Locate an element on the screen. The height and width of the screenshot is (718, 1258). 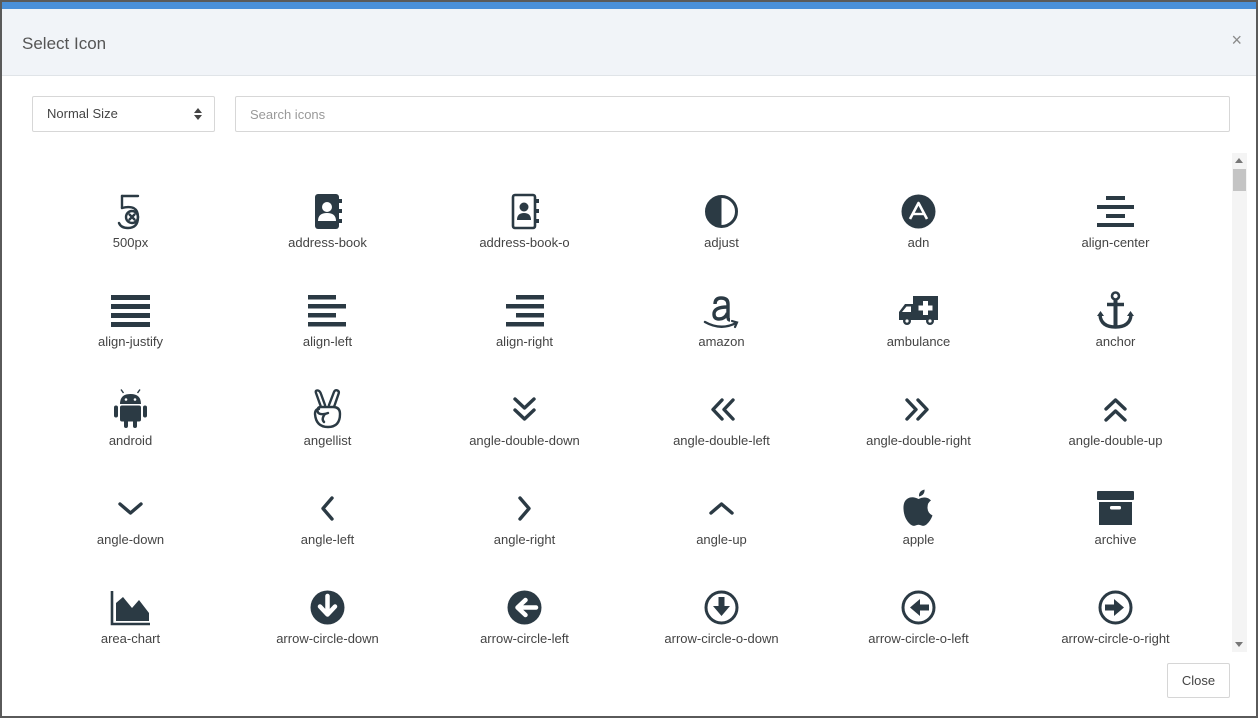
icon-label: arrow-circle-o-left is located at coordinates (918, 638).